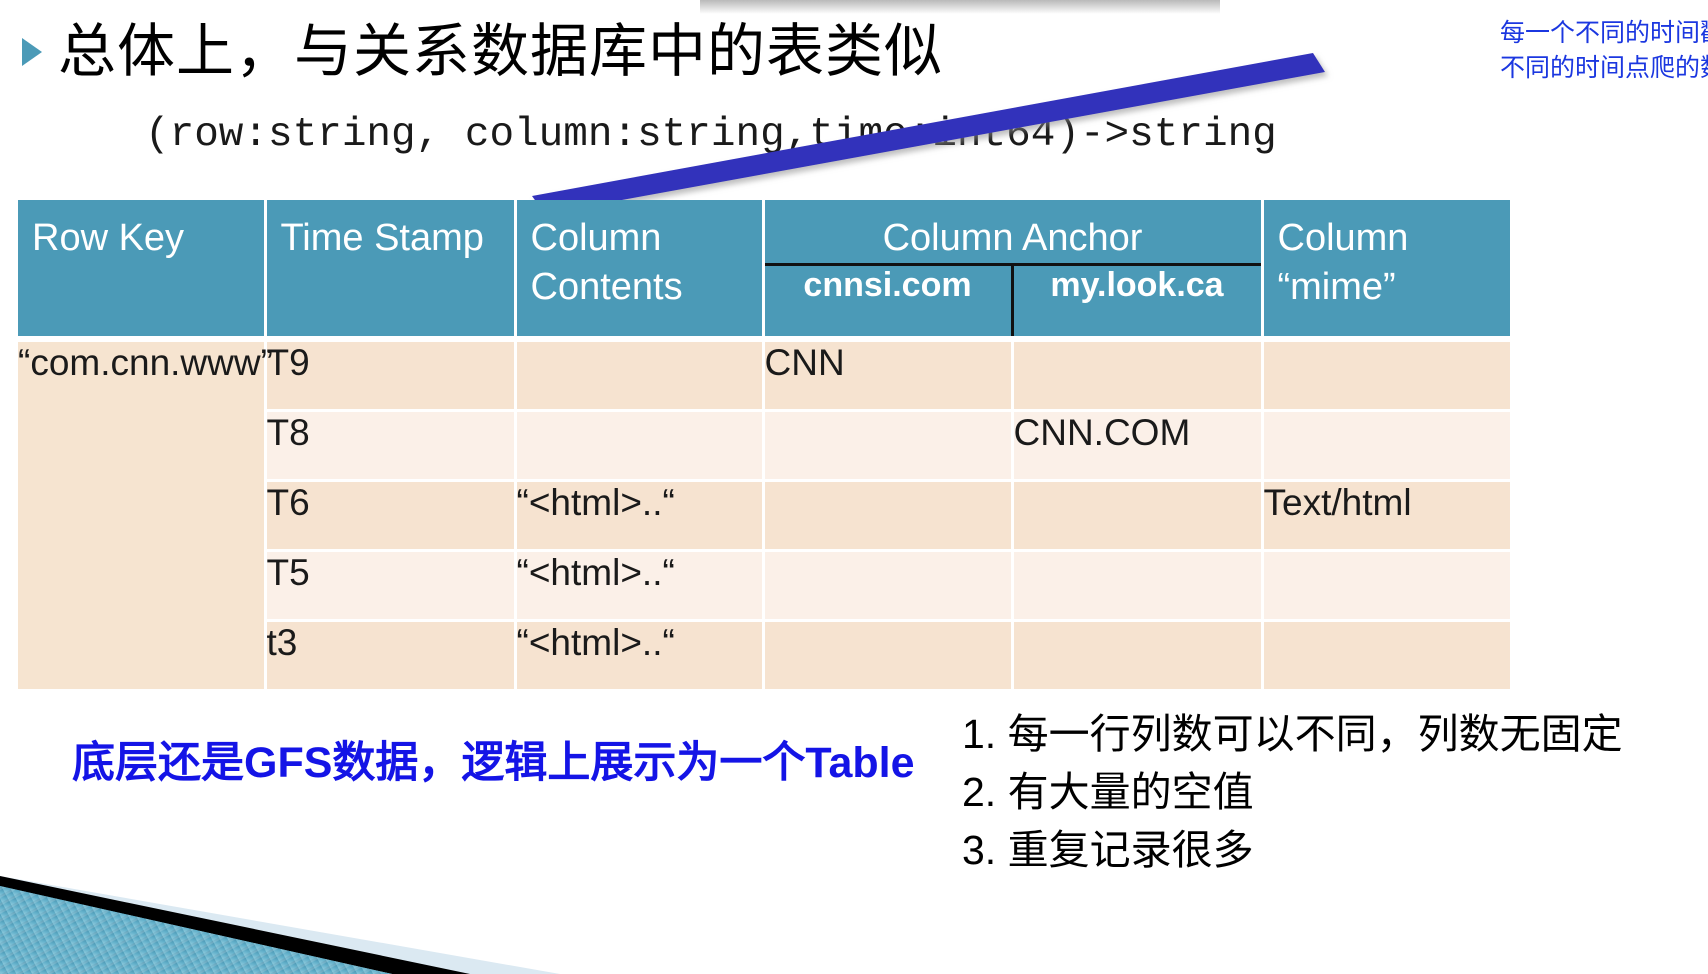 The image size is (1708, 974). What do you see at coordinates (142, 268) in the screenshot?
I see `header-row-key: Row Key` at bounding box center [142, 268].